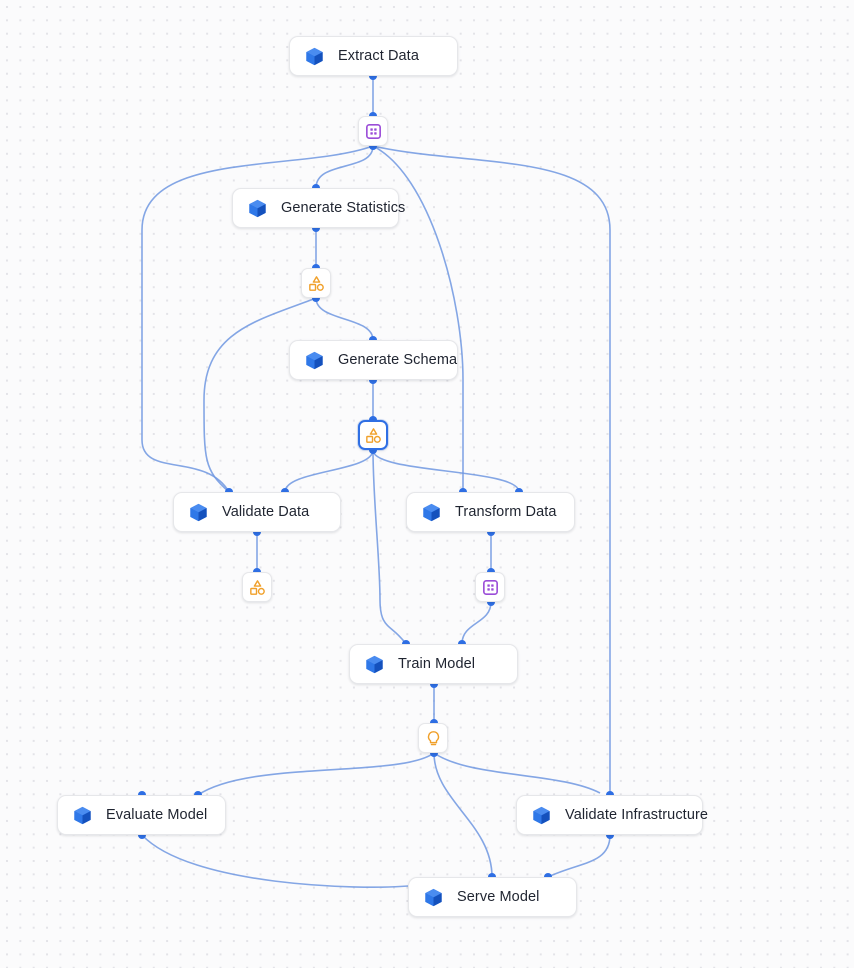 Image resolution: width=854 pixels, height=968 pixels. I want to click on task-node-label: Evaluate Model, so click(157, 815).